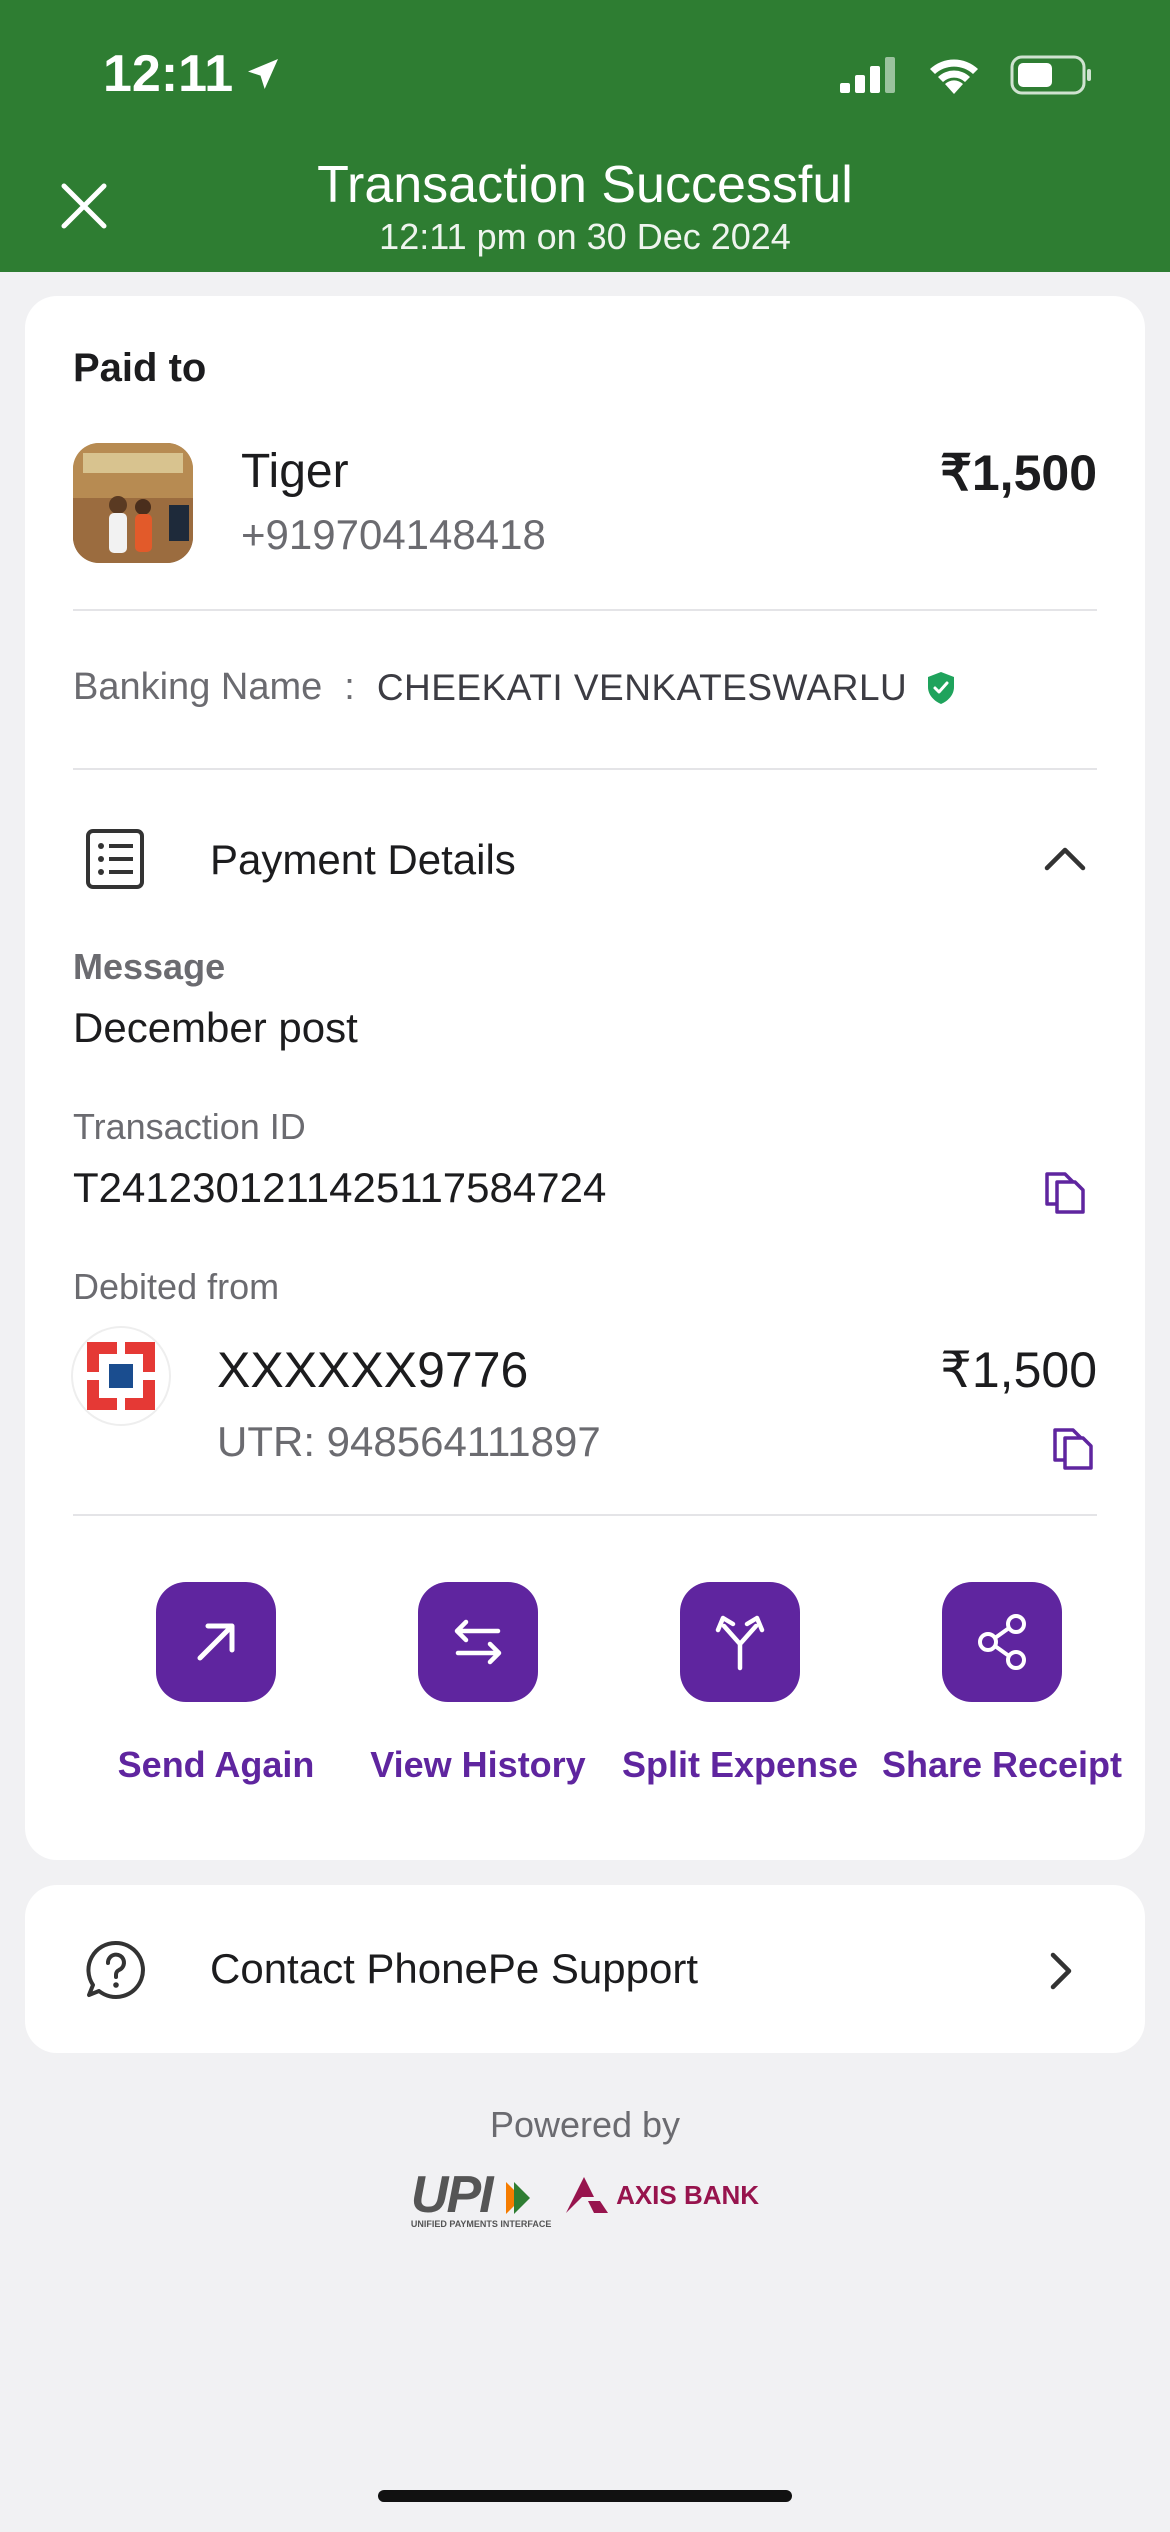 Image resolution: width=1170 pixels, height=2532 pixels. Describe the element at coordinates (215, 1027) in the screenshot. I see `message-value: December post` at that location.